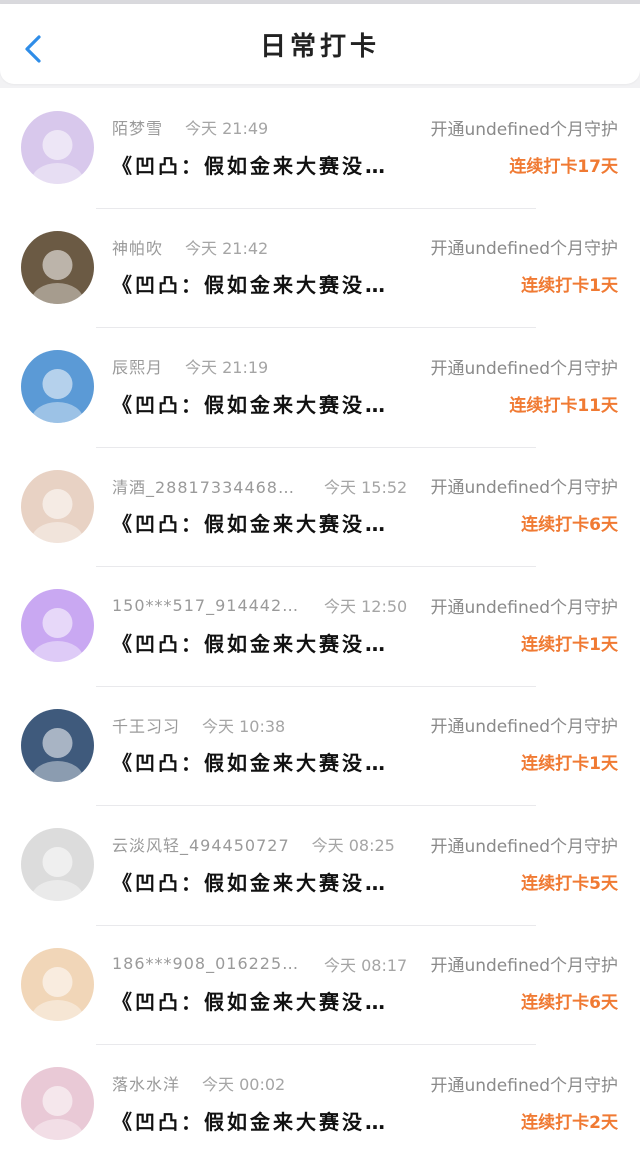  Describe the element at coordinates (227, 367) in the screenshot. I see `checkin-time: 今天 21:19` at that location.